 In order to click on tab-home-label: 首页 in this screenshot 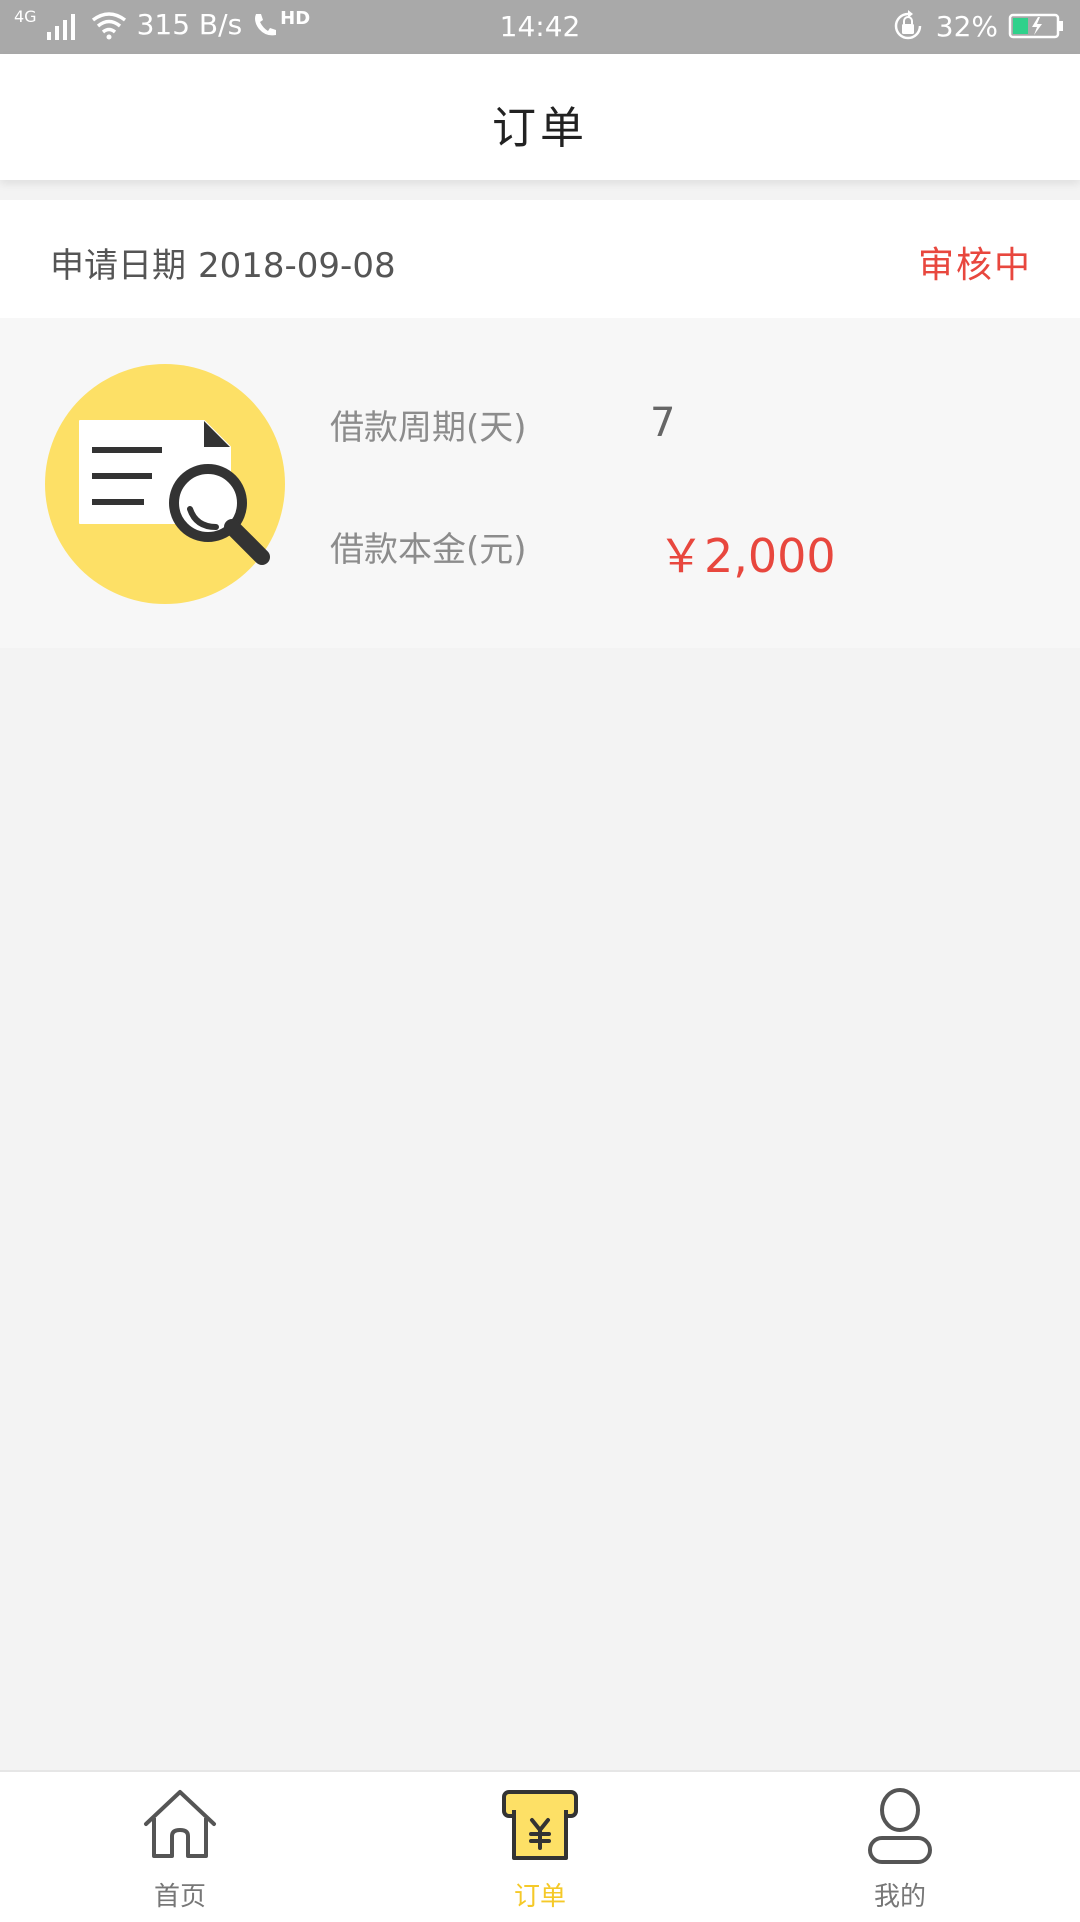, I will do `click(179, 1897)`.